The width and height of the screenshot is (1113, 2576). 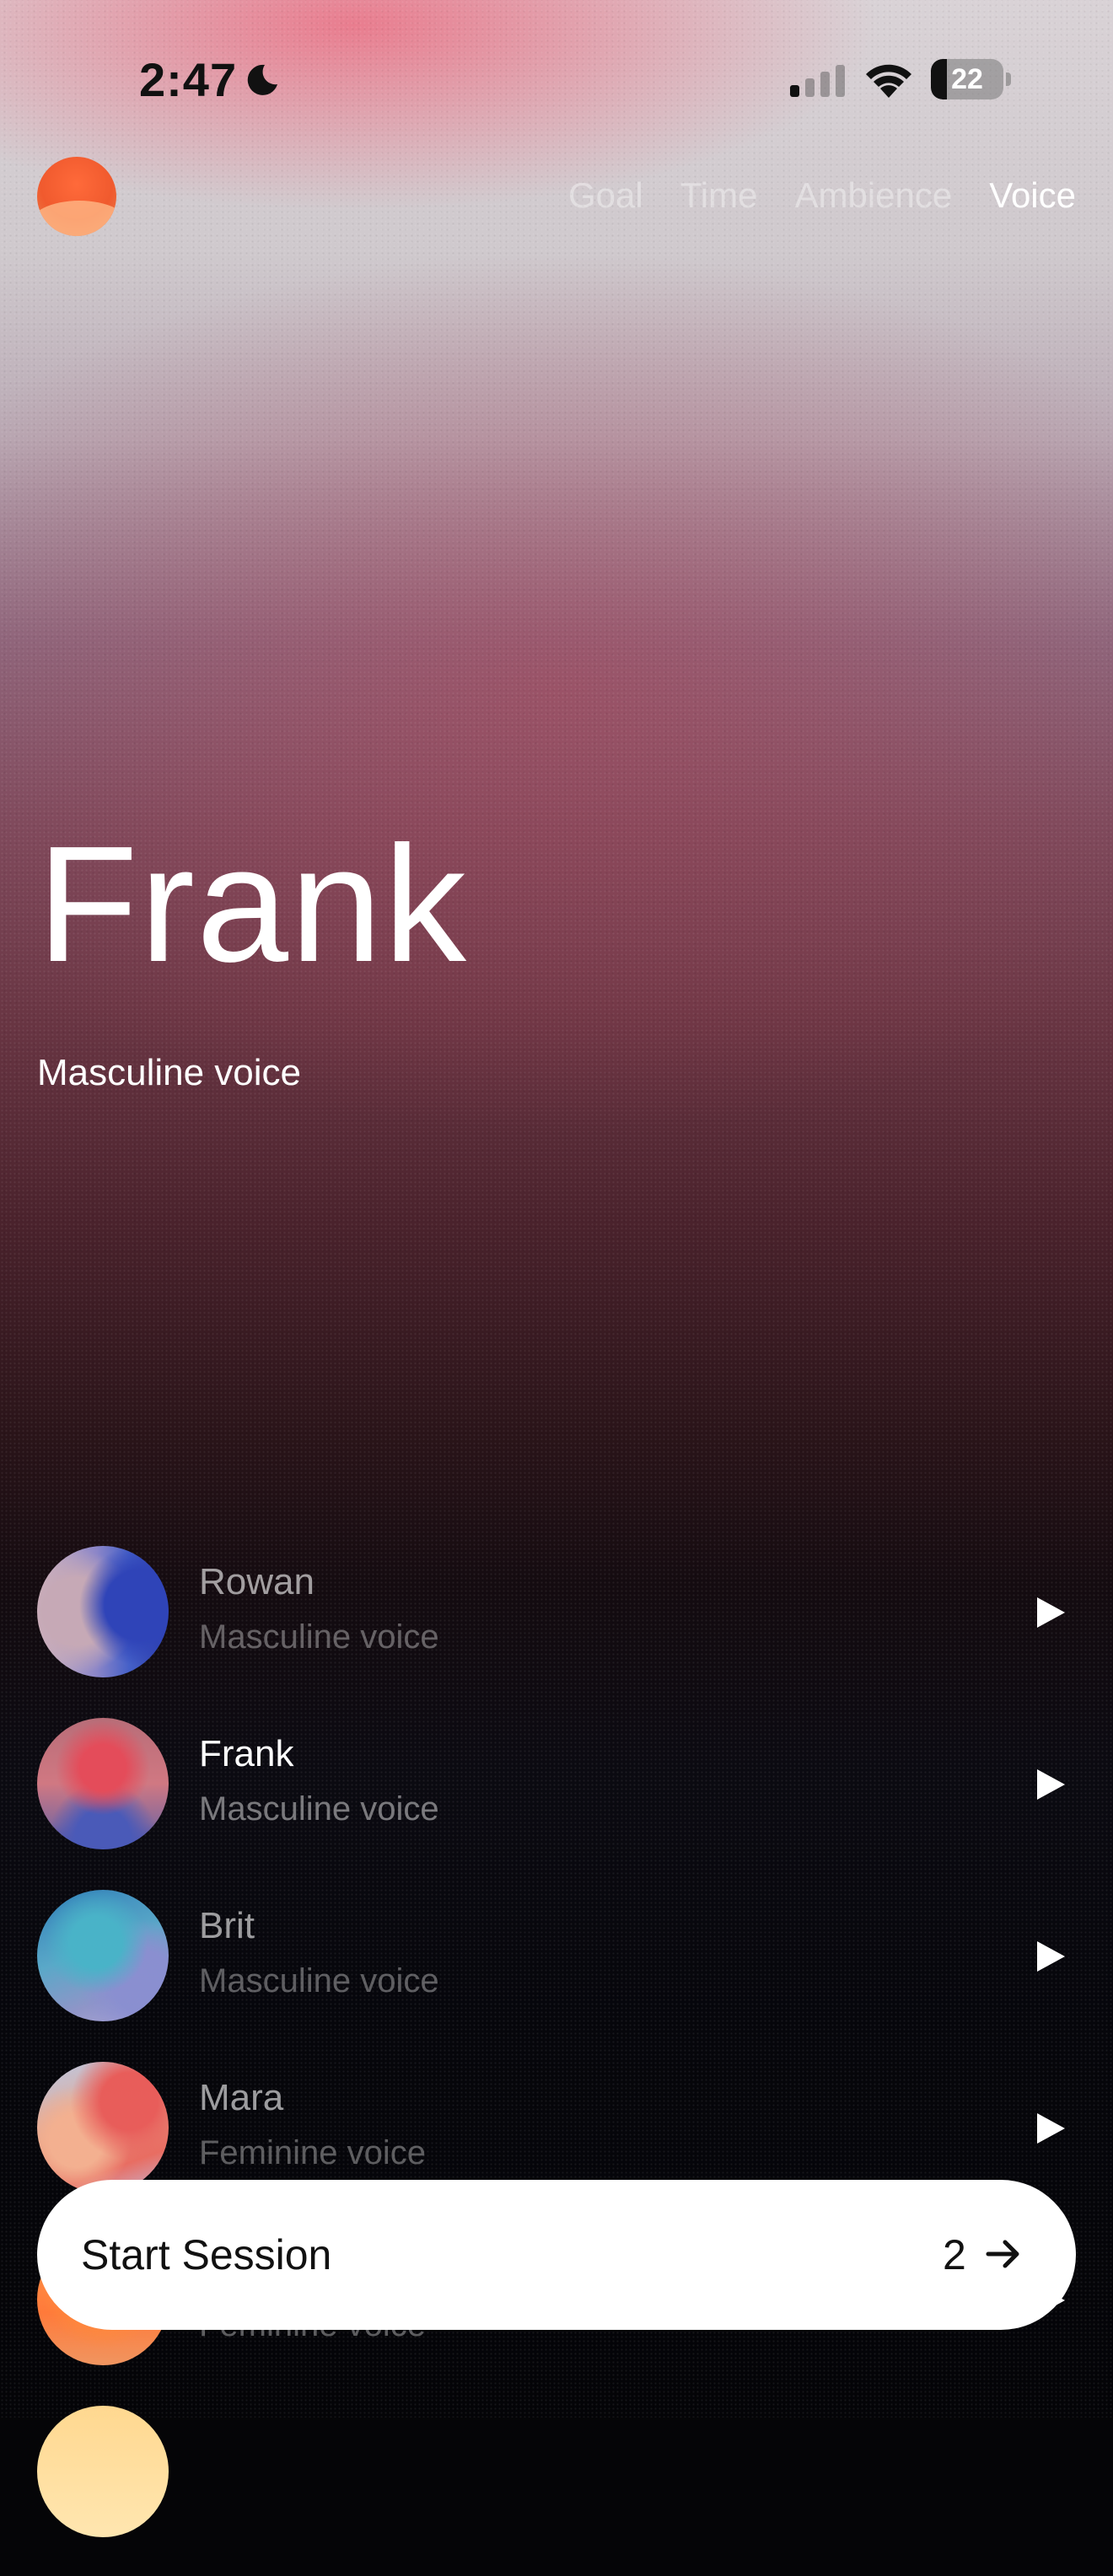 What do you see at coordinates (1032, 195) in the screenshot?
I see `nav-tab-voice: Voice` at bounding box center [1032, 195].